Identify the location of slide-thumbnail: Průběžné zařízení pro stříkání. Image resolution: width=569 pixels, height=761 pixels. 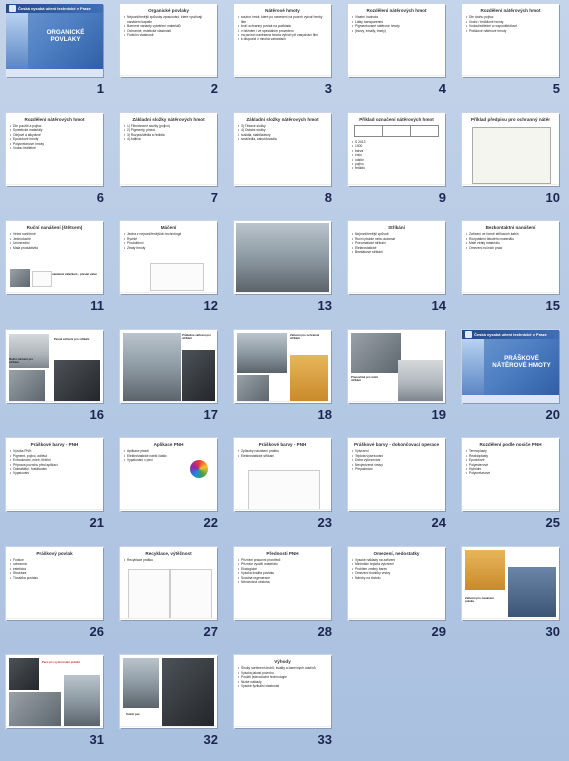
(168, 366).